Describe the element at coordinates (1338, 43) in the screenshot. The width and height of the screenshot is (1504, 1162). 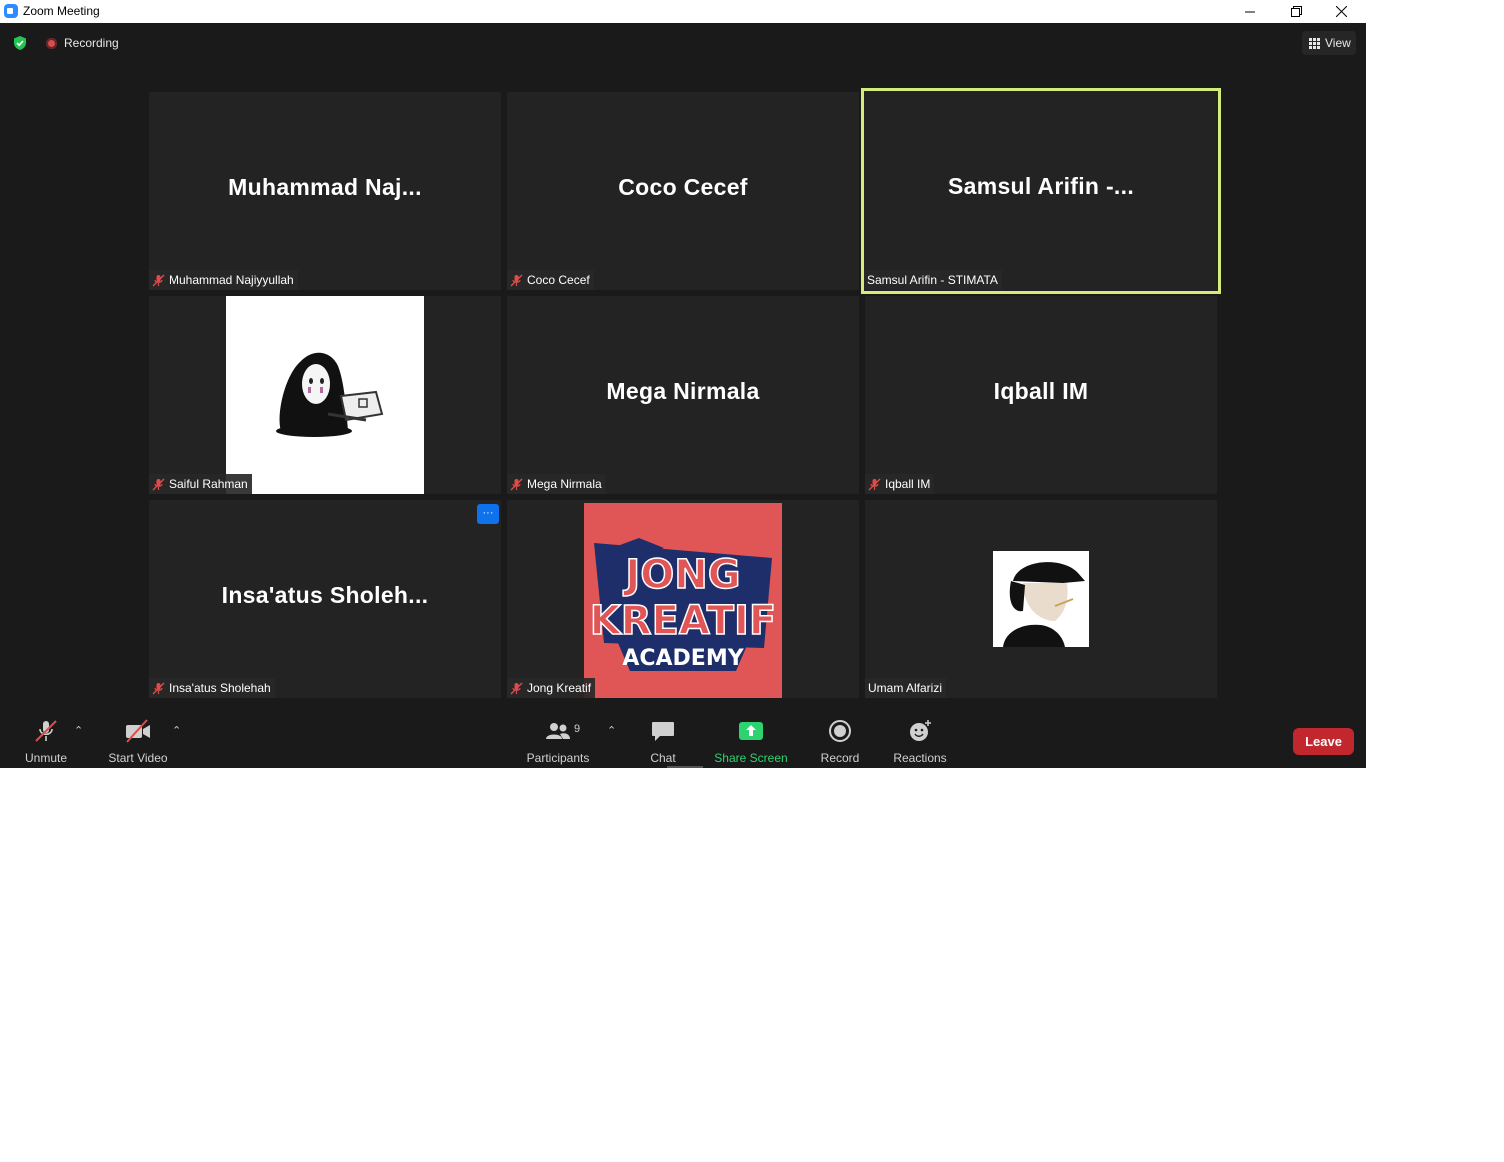
I see `view-label: View` at that location.